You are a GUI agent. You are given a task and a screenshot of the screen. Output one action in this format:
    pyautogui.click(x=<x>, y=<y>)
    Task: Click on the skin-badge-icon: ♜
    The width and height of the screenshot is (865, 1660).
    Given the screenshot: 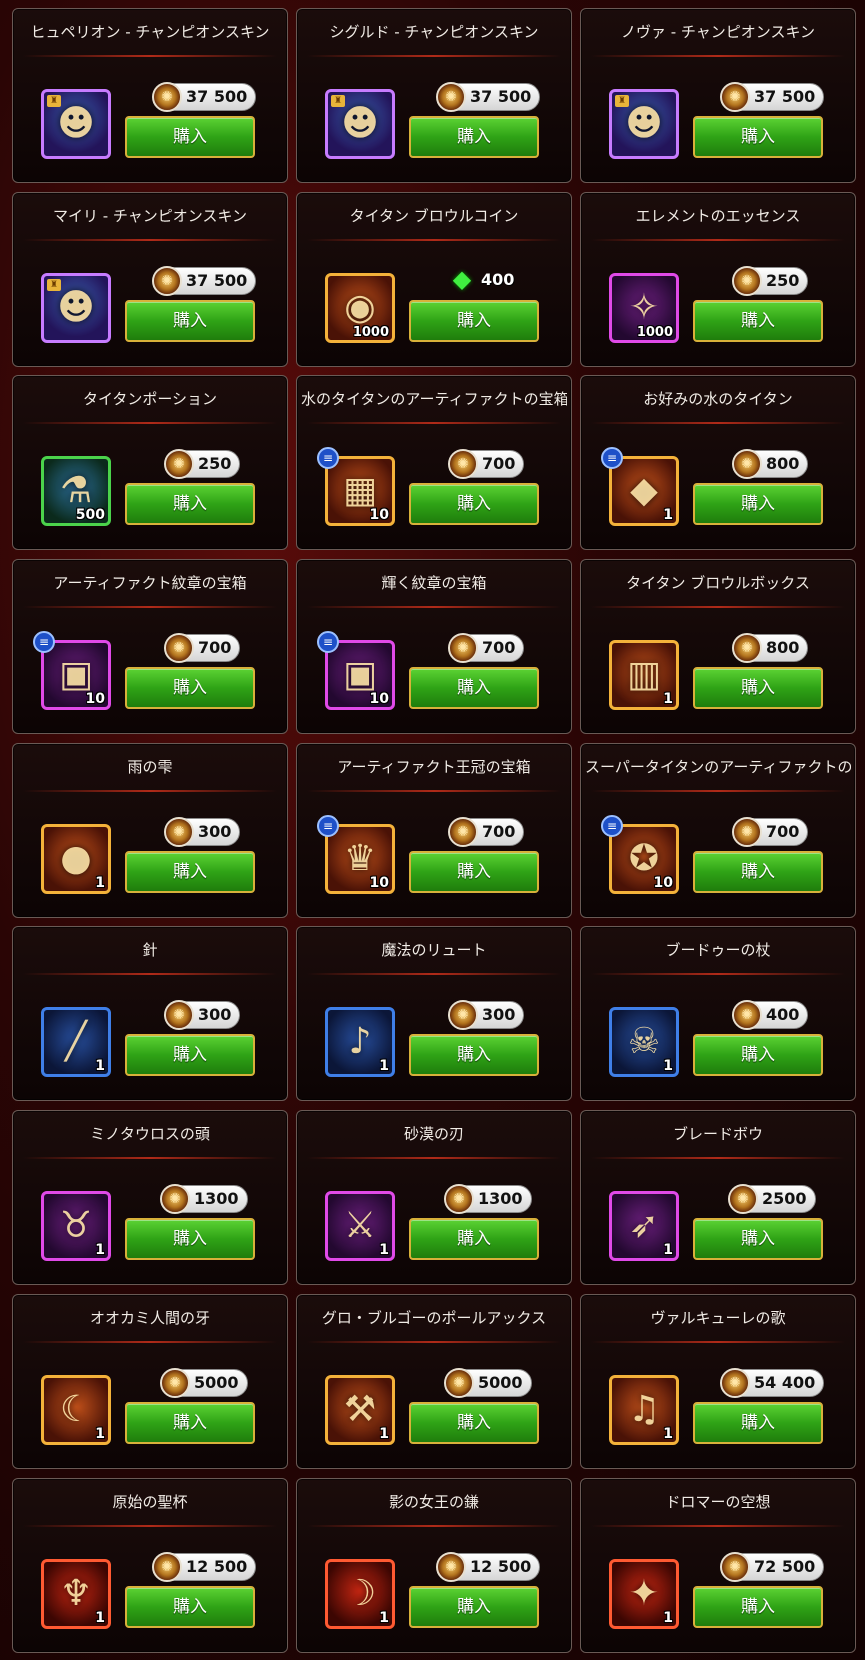 What is the action you would take?
    pyautogui.click(x=622, y=101)
    